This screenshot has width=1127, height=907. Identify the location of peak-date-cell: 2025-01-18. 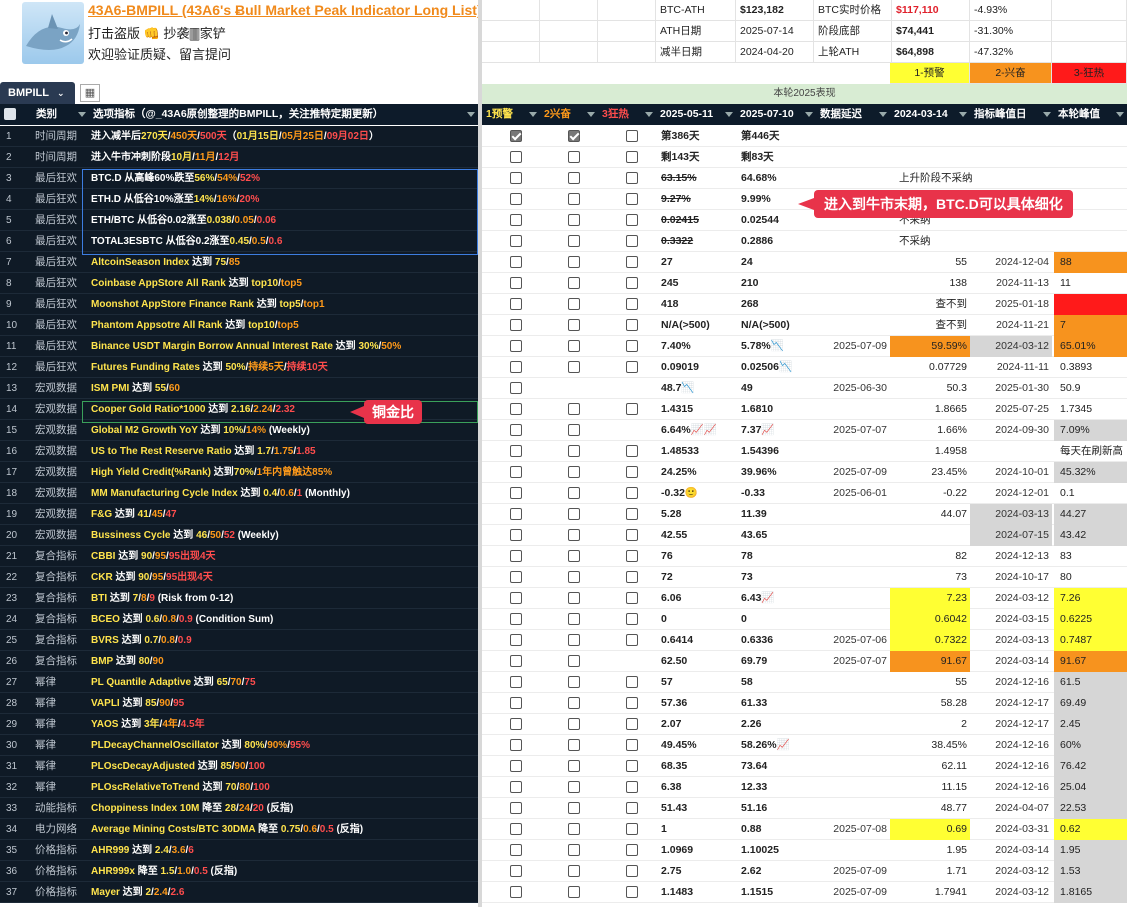
(1011, 304).